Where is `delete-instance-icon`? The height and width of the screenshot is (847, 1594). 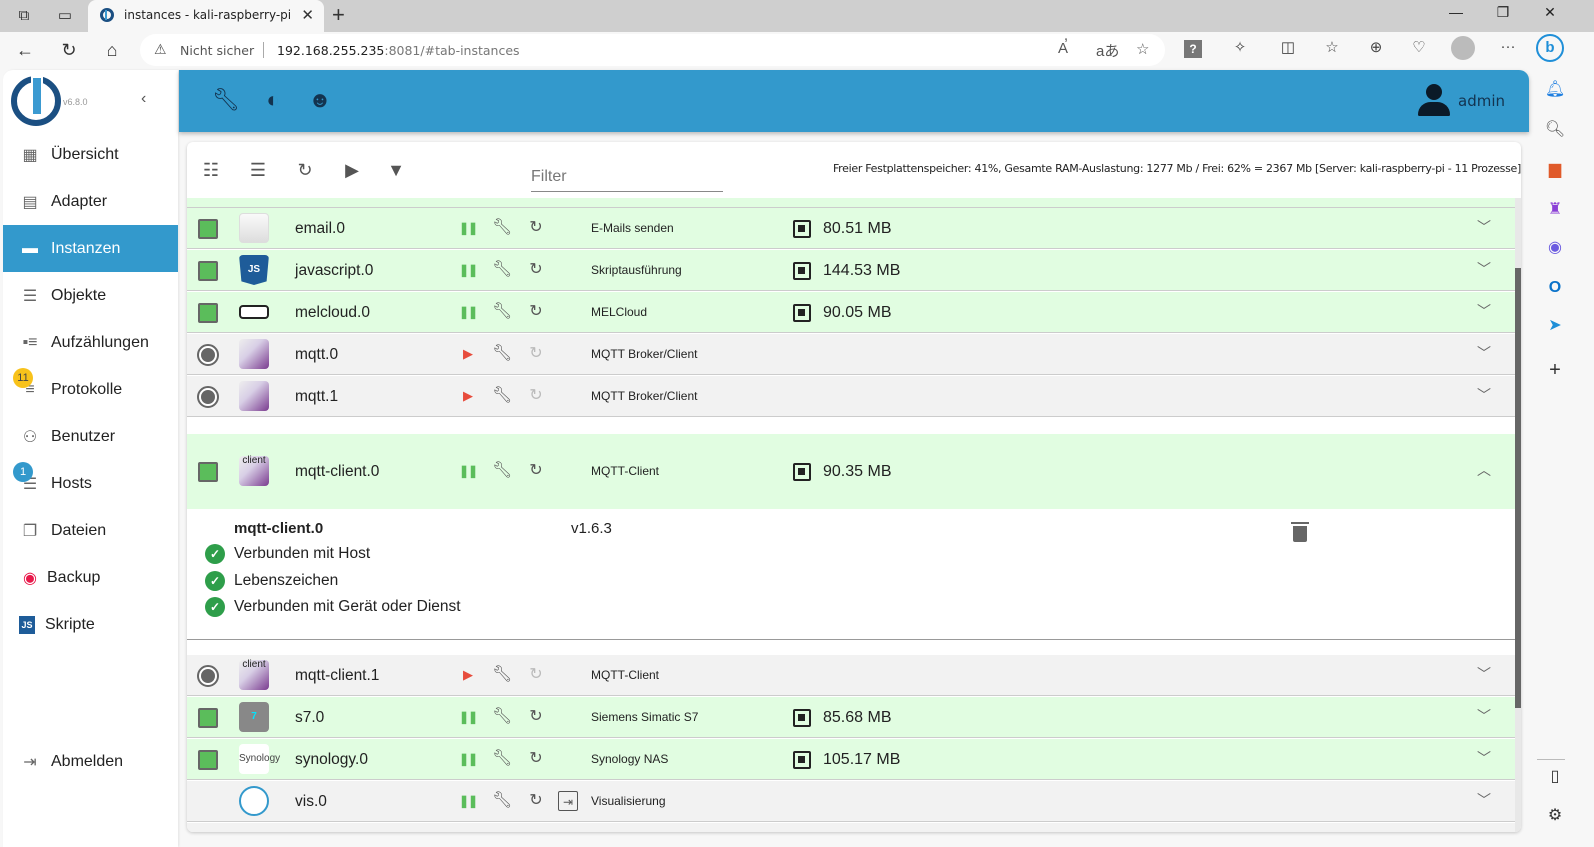
delete-instance-icon is located at coordinates (1300, 532).